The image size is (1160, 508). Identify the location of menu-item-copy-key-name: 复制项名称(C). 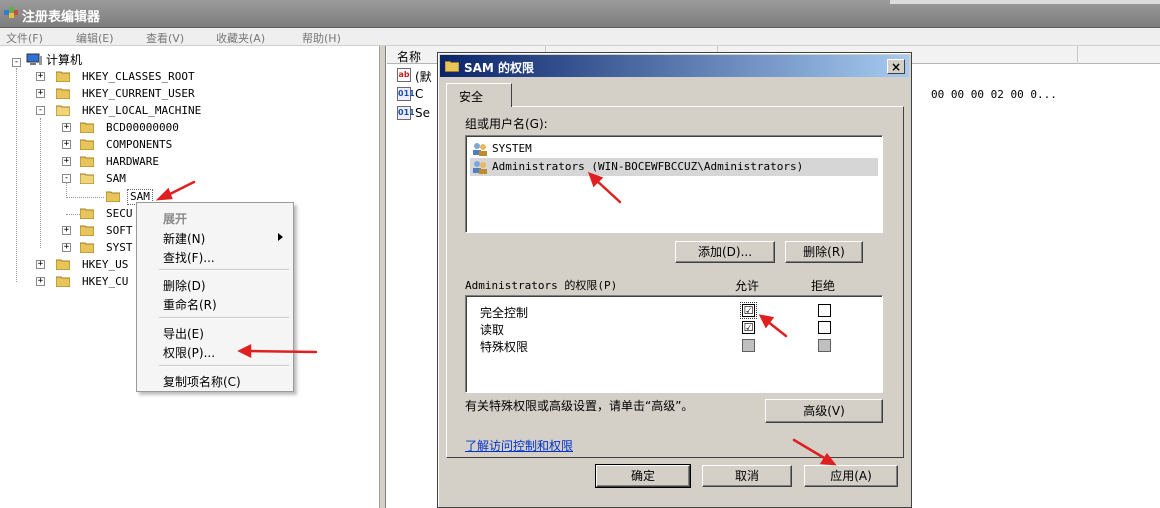
(202, 381).